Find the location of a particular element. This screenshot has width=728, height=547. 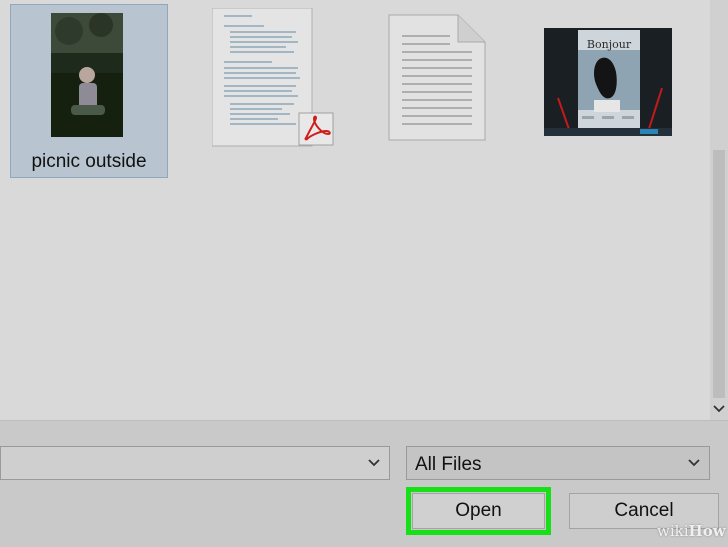

vertical-scrollbar is located at coordinates (719, 210).